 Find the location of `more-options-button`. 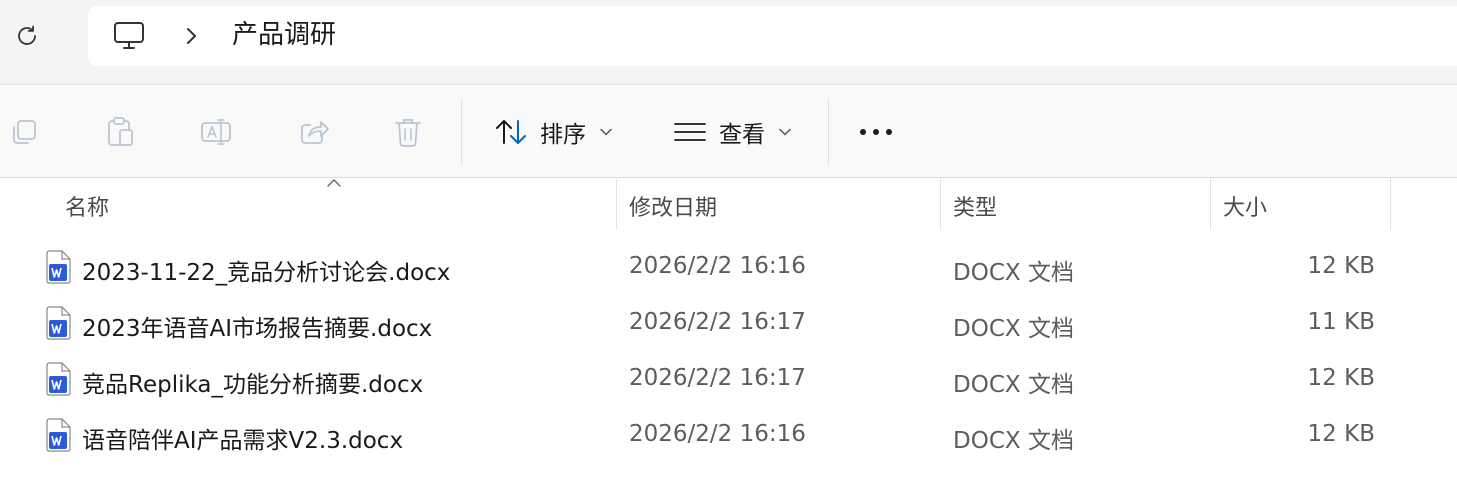

more-options-button is located at coordinates (876, 132).